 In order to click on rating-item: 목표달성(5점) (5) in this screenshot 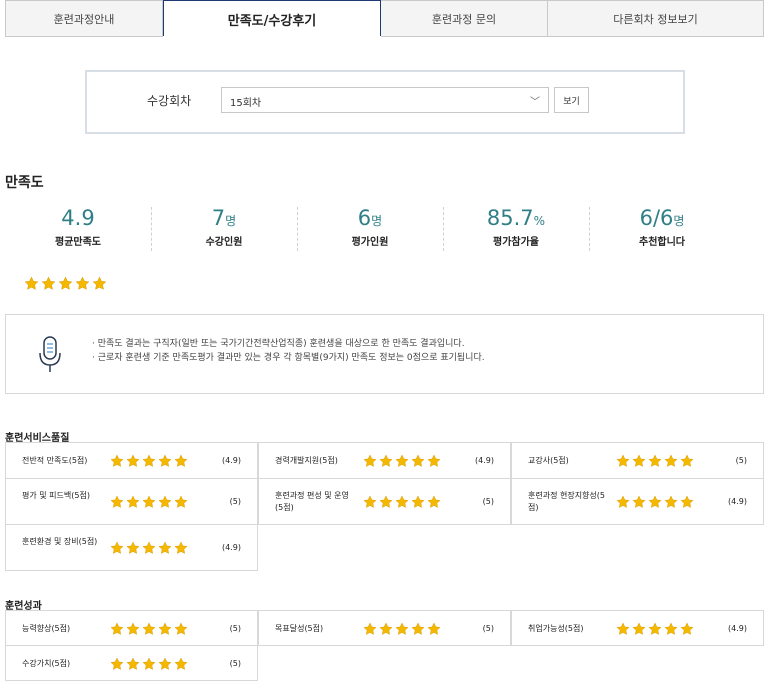, I will do `click(384, 628)`.